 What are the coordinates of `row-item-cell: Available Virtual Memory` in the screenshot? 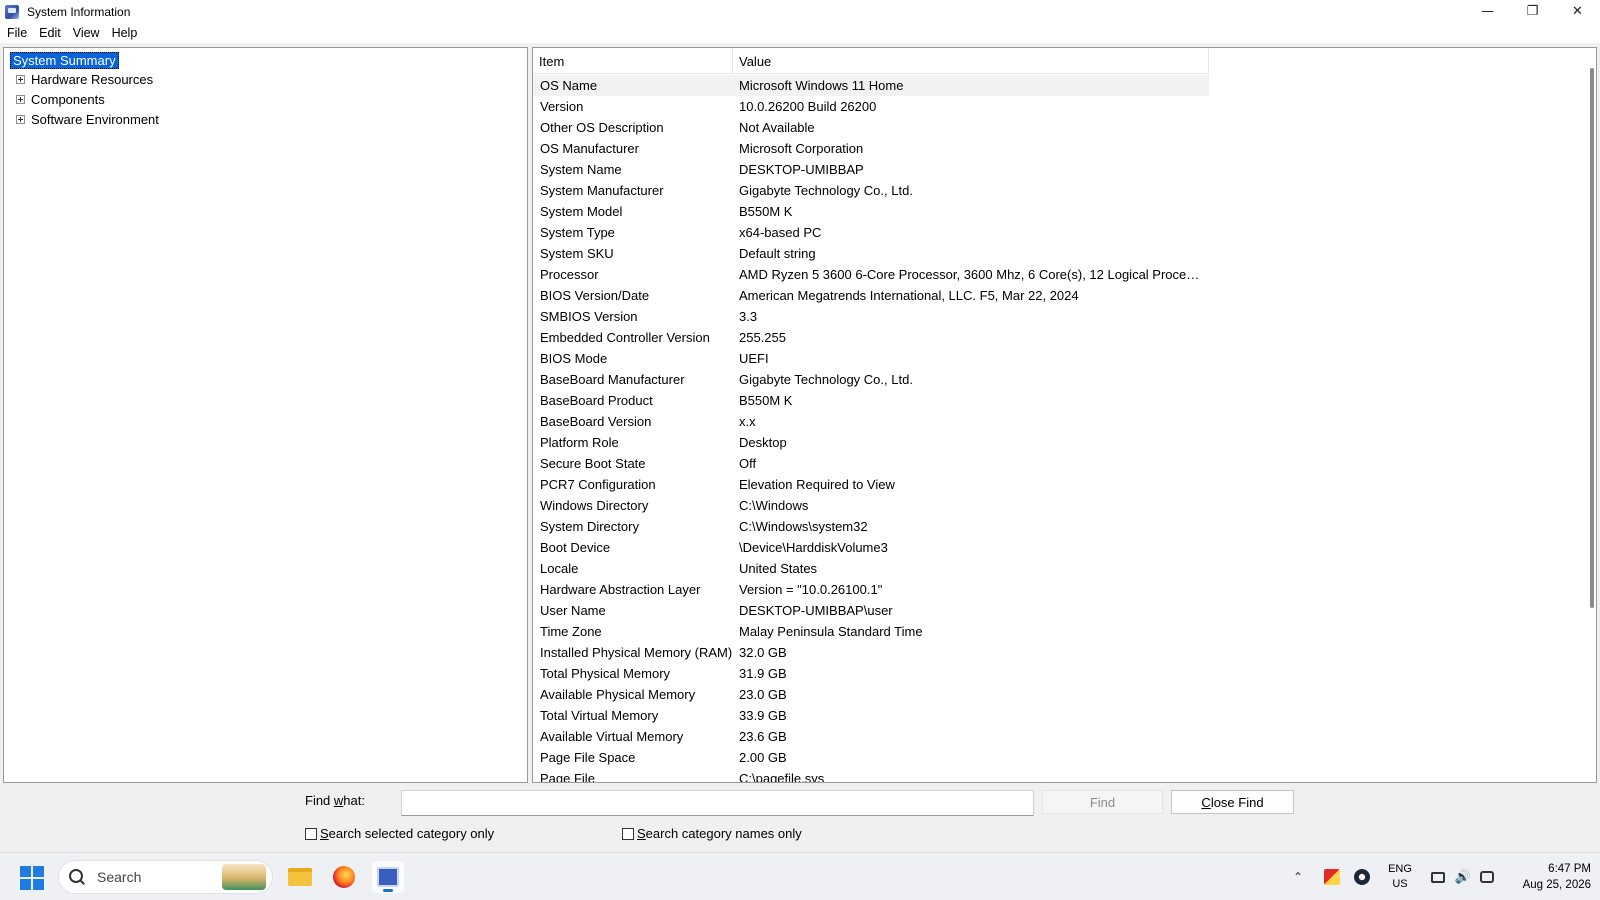 It's located at (612, 736).